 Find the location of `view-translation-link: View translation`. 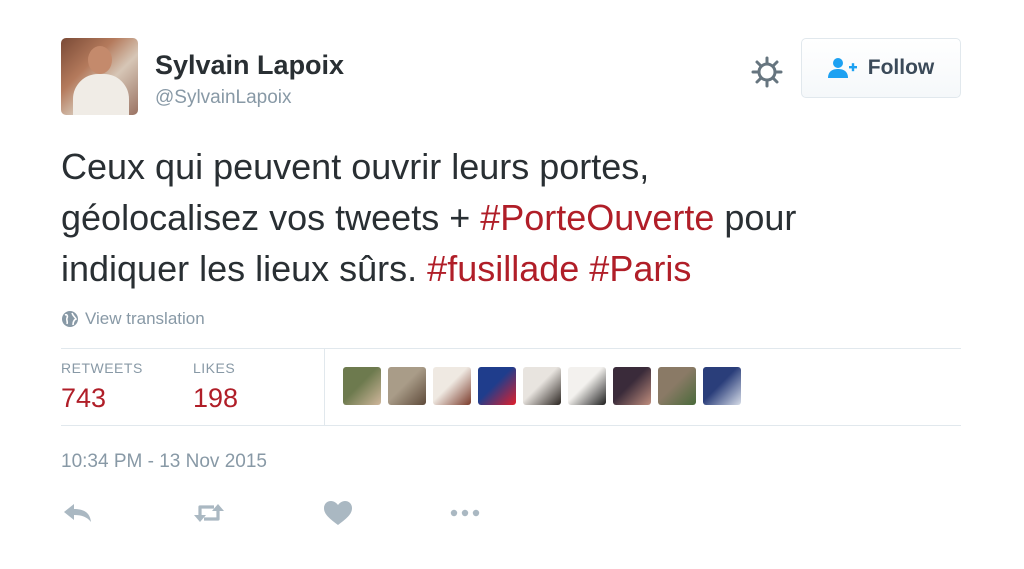

view-translation-link: View translation is located at coordinates (133, 319).